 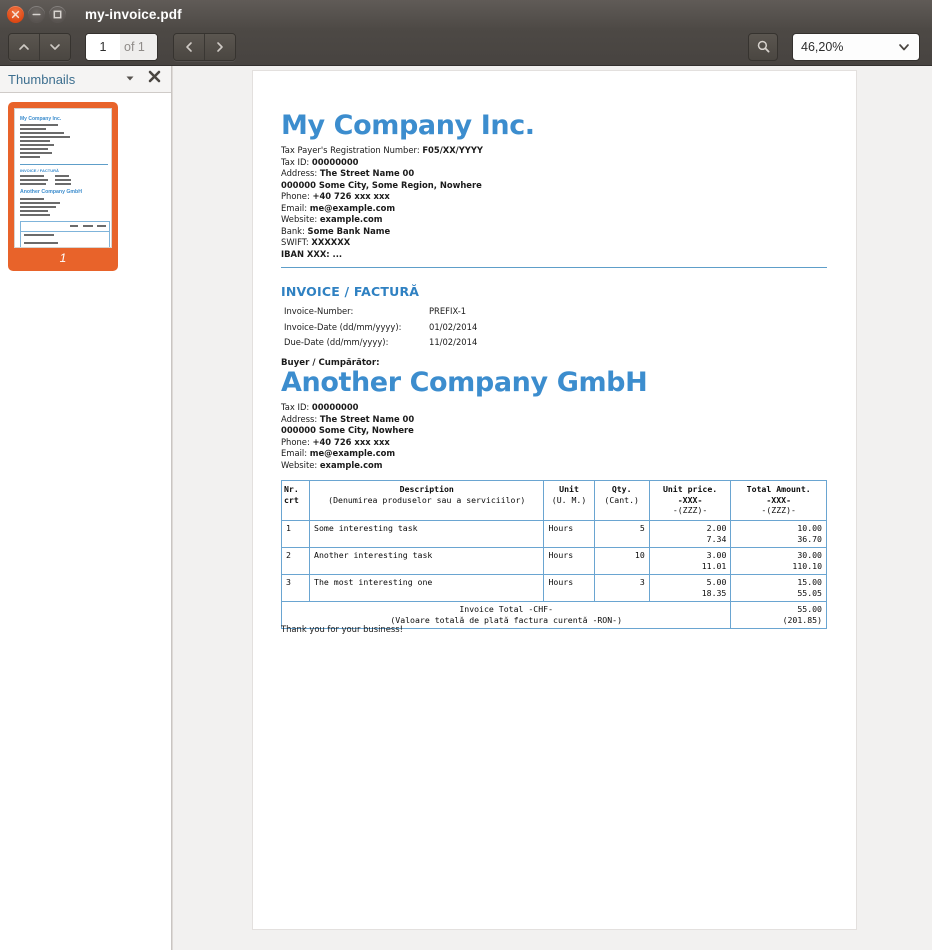 What do you see at coordinates (103, 46) in the screenshot?
I see `page-number-input: 1` at bounding box center [103, 46].